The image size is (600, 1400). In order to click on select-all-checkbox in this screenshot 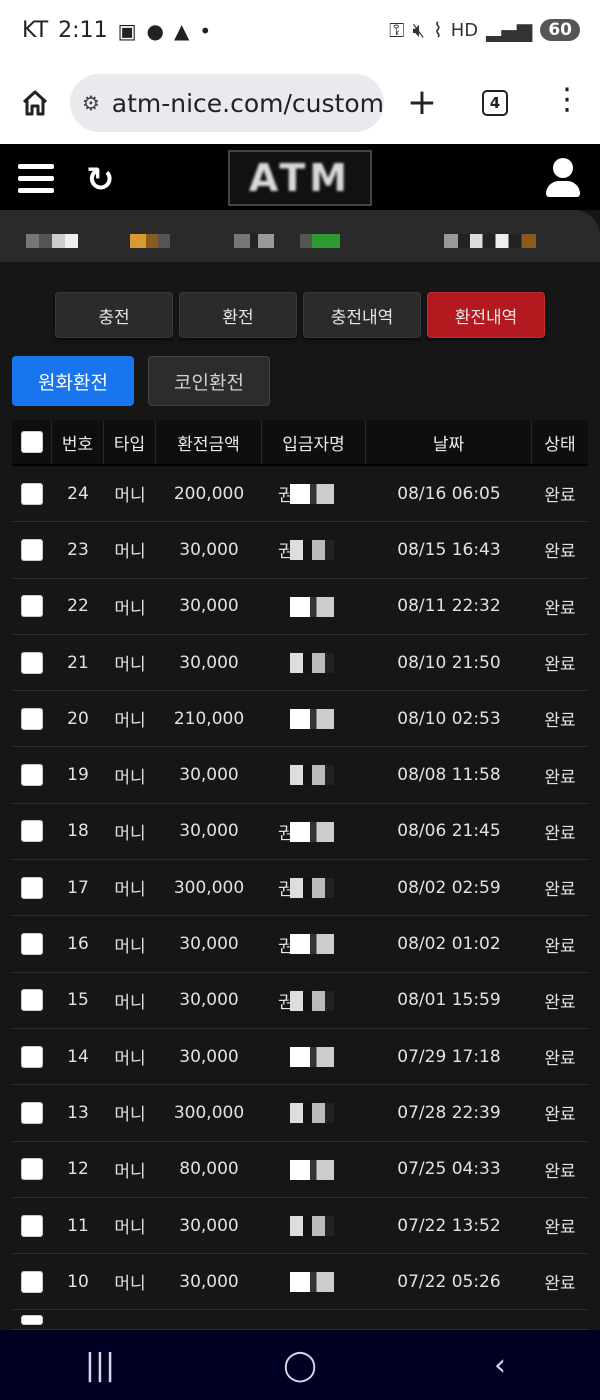, I will do `click(31, 442)`.